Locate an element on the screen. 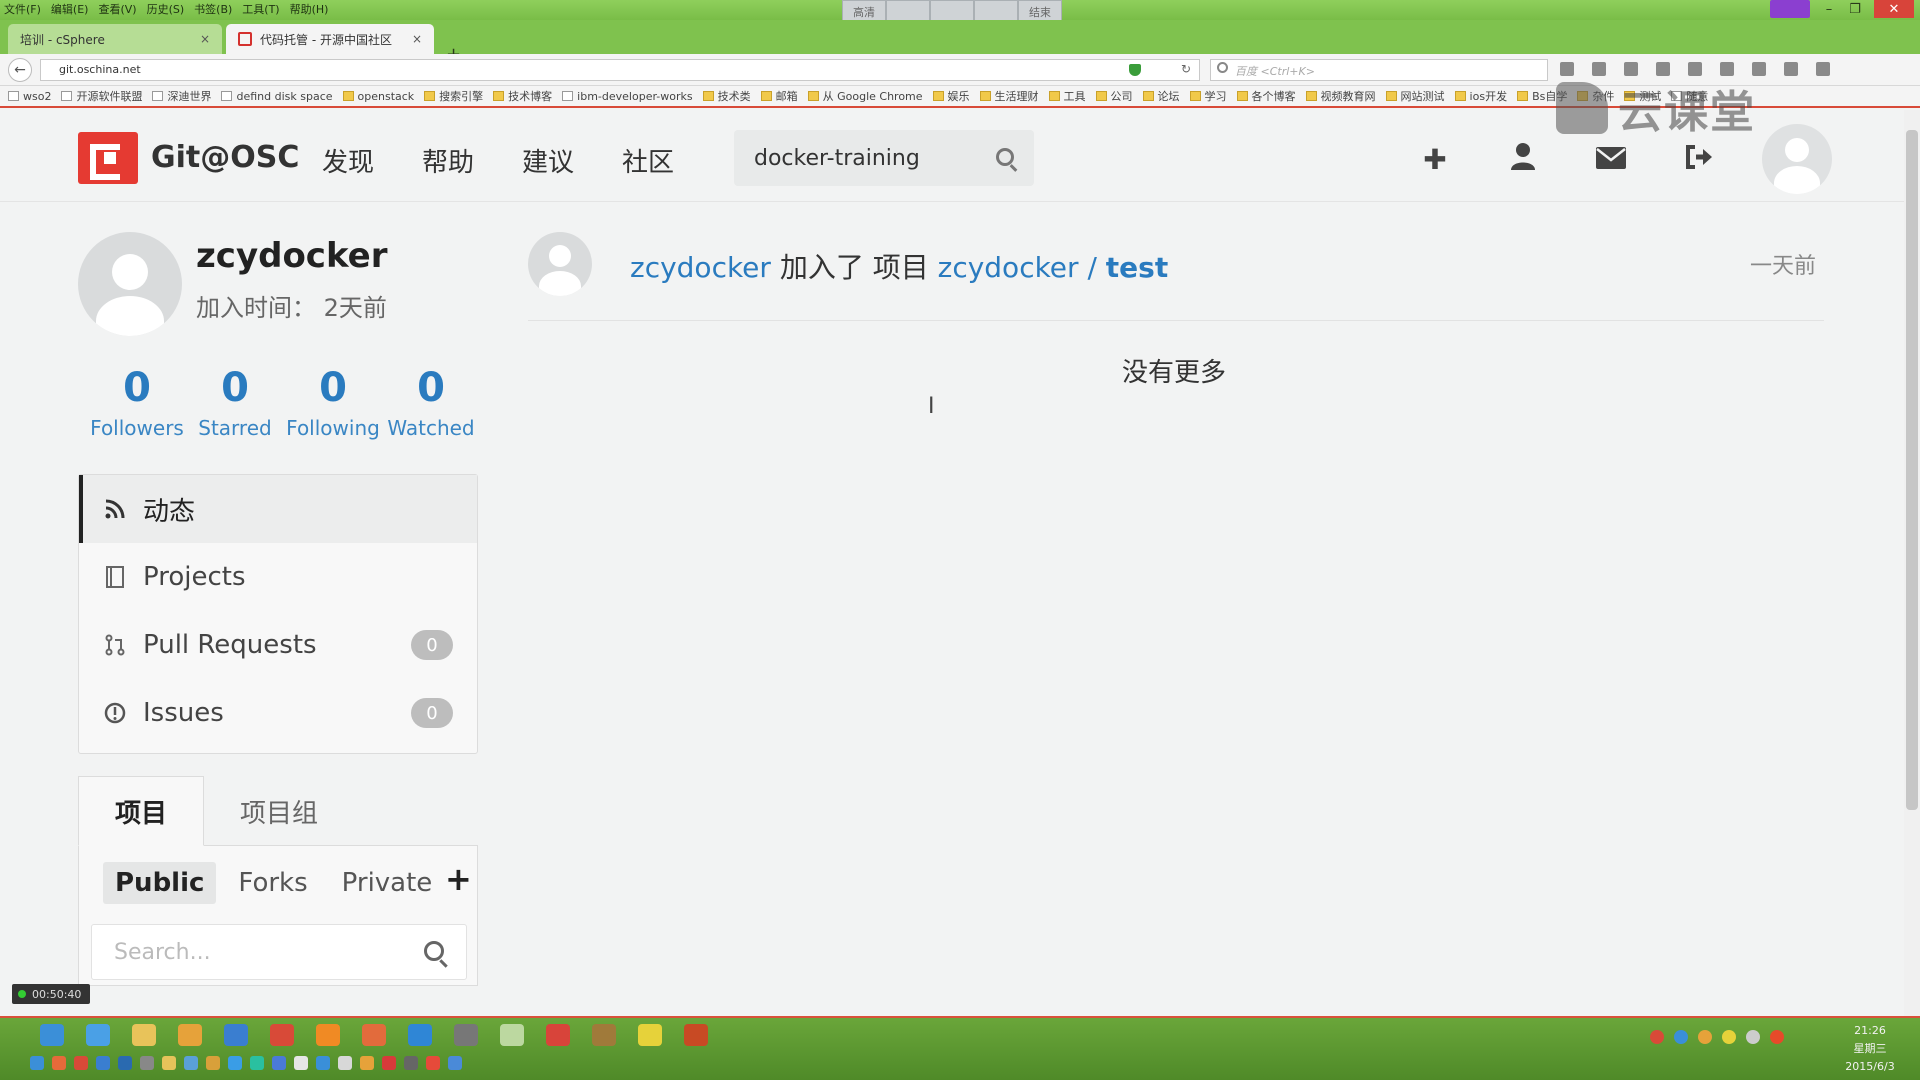  nav-discover: 发现 is located at coordinates (348, 160).